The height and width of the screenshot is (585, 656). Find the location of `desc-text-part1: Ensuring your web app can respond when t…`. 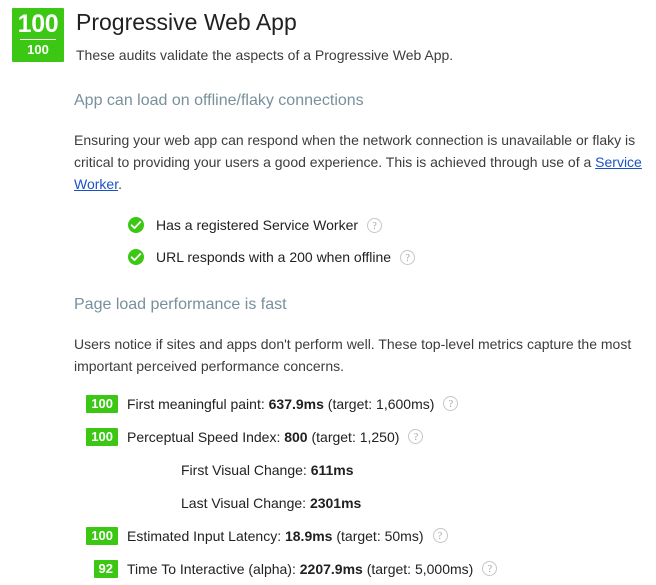

desc-text-part1: Ensuring your web app can respond when t… is located at coordinates (355, 151).